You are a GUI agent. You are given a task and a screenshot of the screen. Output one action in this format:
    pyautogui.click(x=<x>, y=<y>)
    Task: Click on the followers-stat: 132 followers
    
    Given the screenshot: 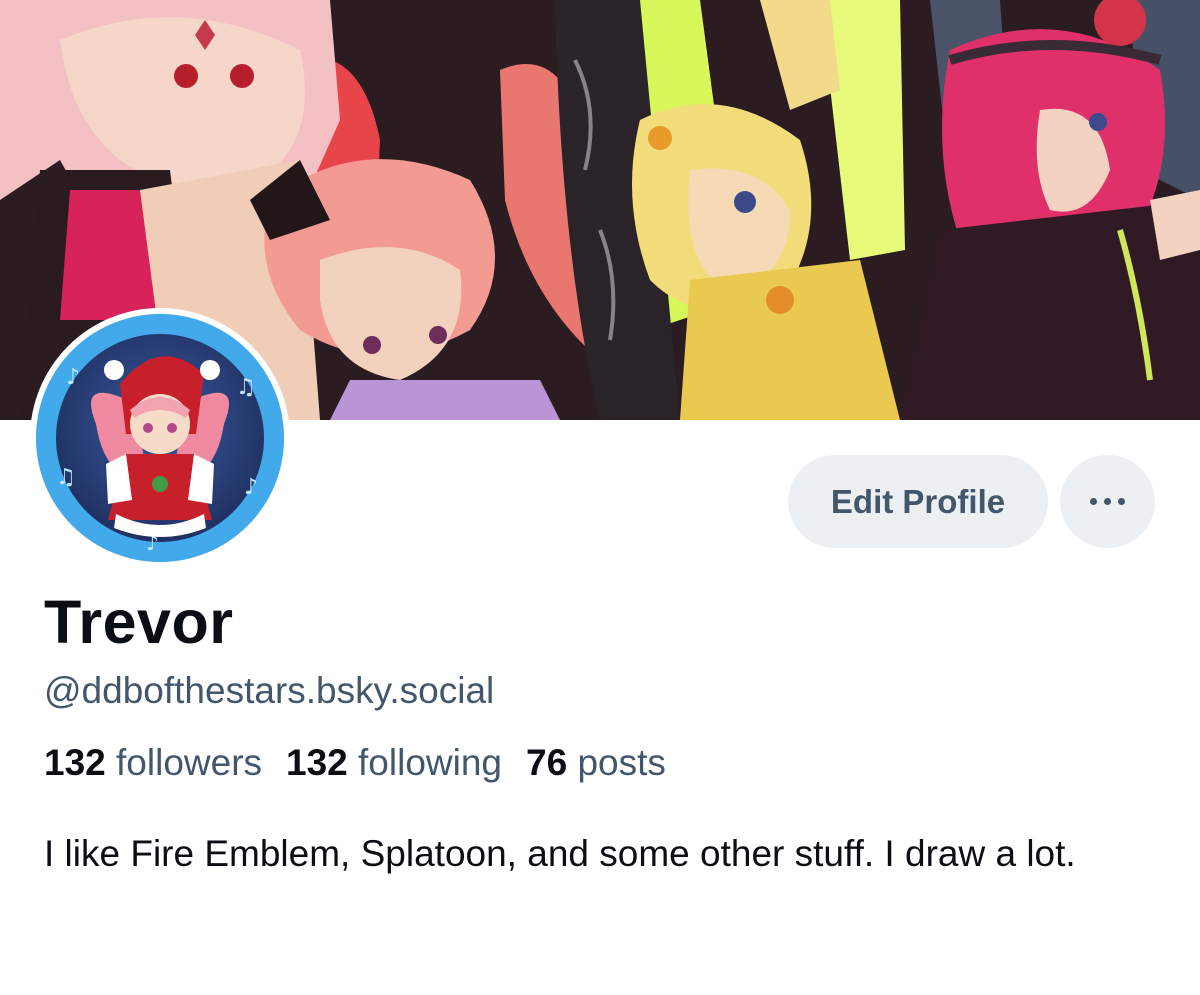 What is the action you would take?
    pyautogui.click(x=153, y=763)
    